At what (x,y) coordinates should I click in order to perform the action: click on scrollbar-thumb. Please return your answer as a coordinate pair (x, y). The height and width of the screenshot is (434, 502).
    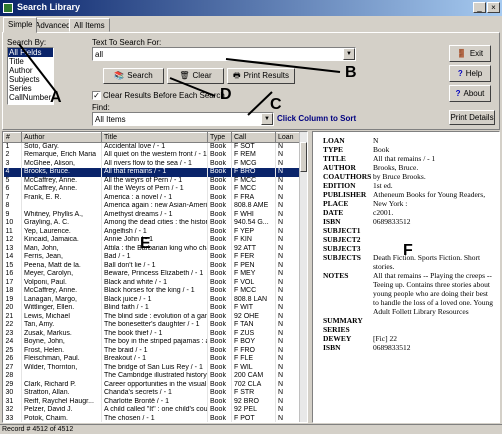
    Looking at the image, I should click on (303, 157).